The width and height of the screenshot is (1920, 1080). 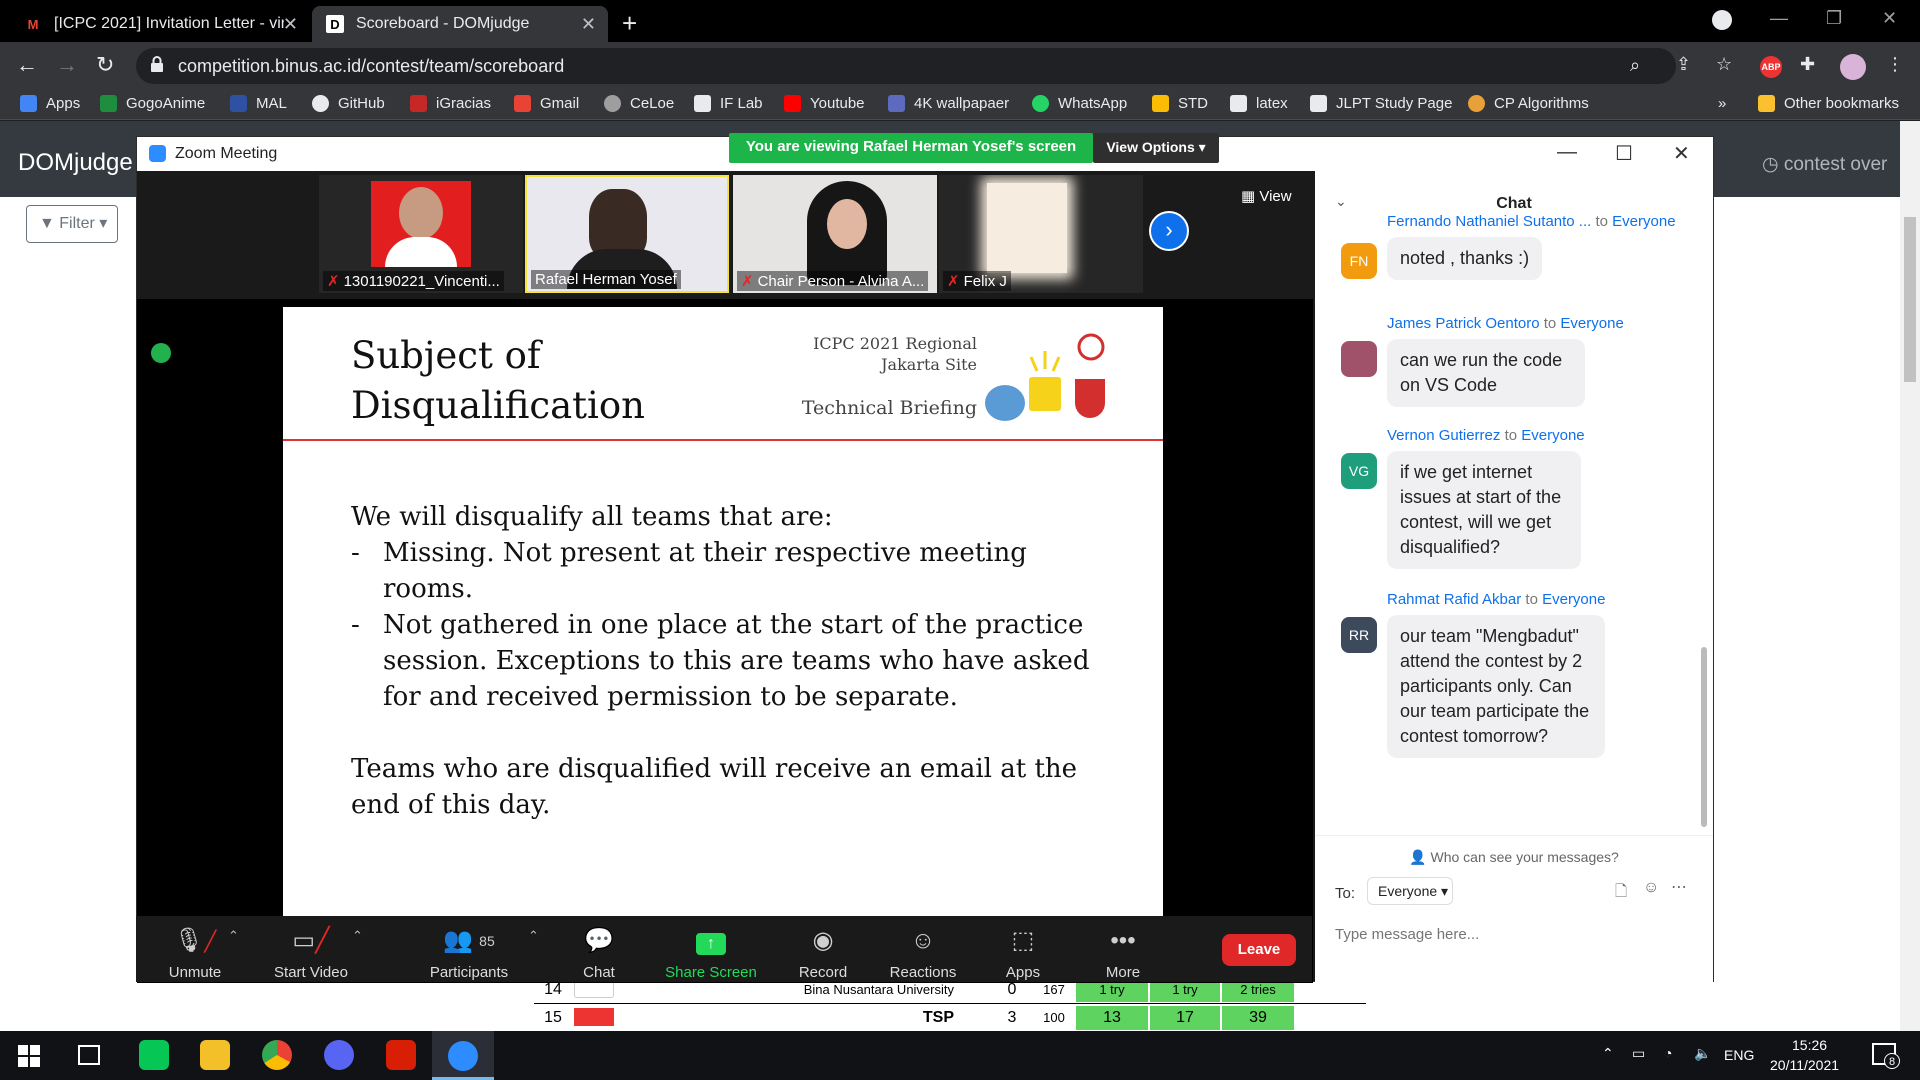 I want to click on tab-search-icon, so click(x=1722, y=20).